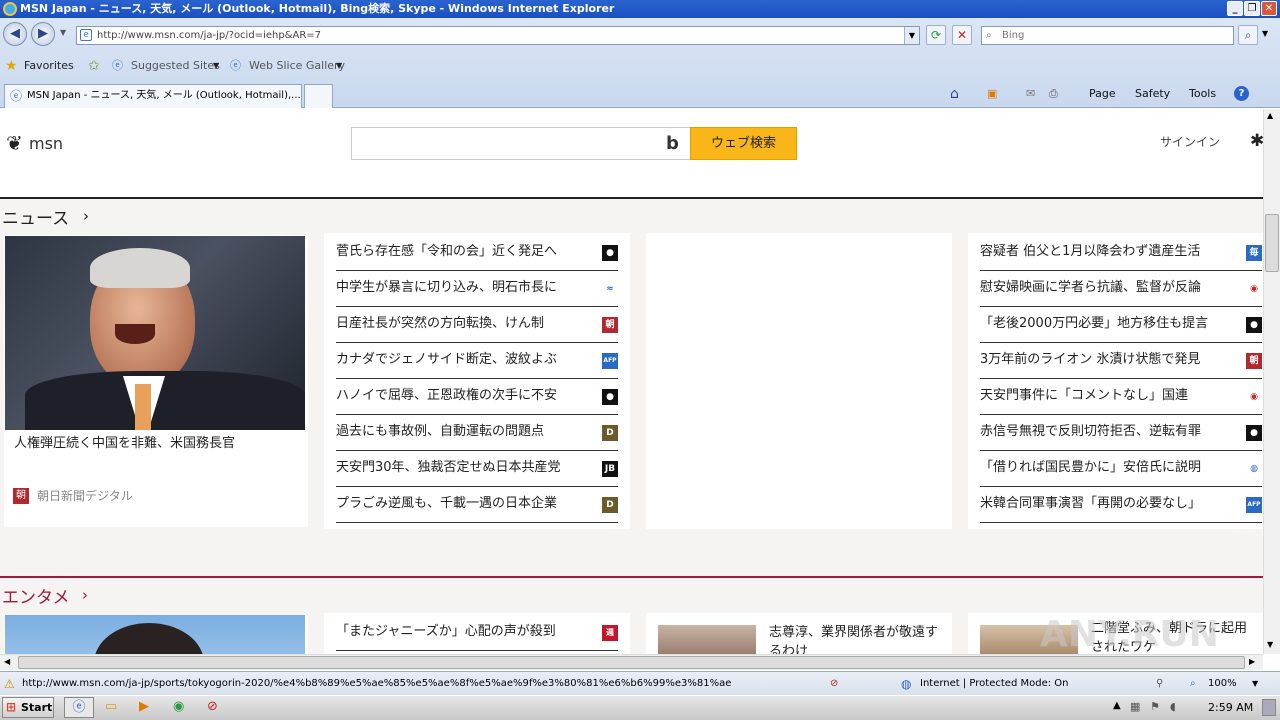 This screenshot has width=1280, height=720. What do you see at coordinates (477, 325) in the screenshot?
I see `news_col1-headline: 日産社長が突然の方向転換、けん制 朝` at bounding box center [477, 325].